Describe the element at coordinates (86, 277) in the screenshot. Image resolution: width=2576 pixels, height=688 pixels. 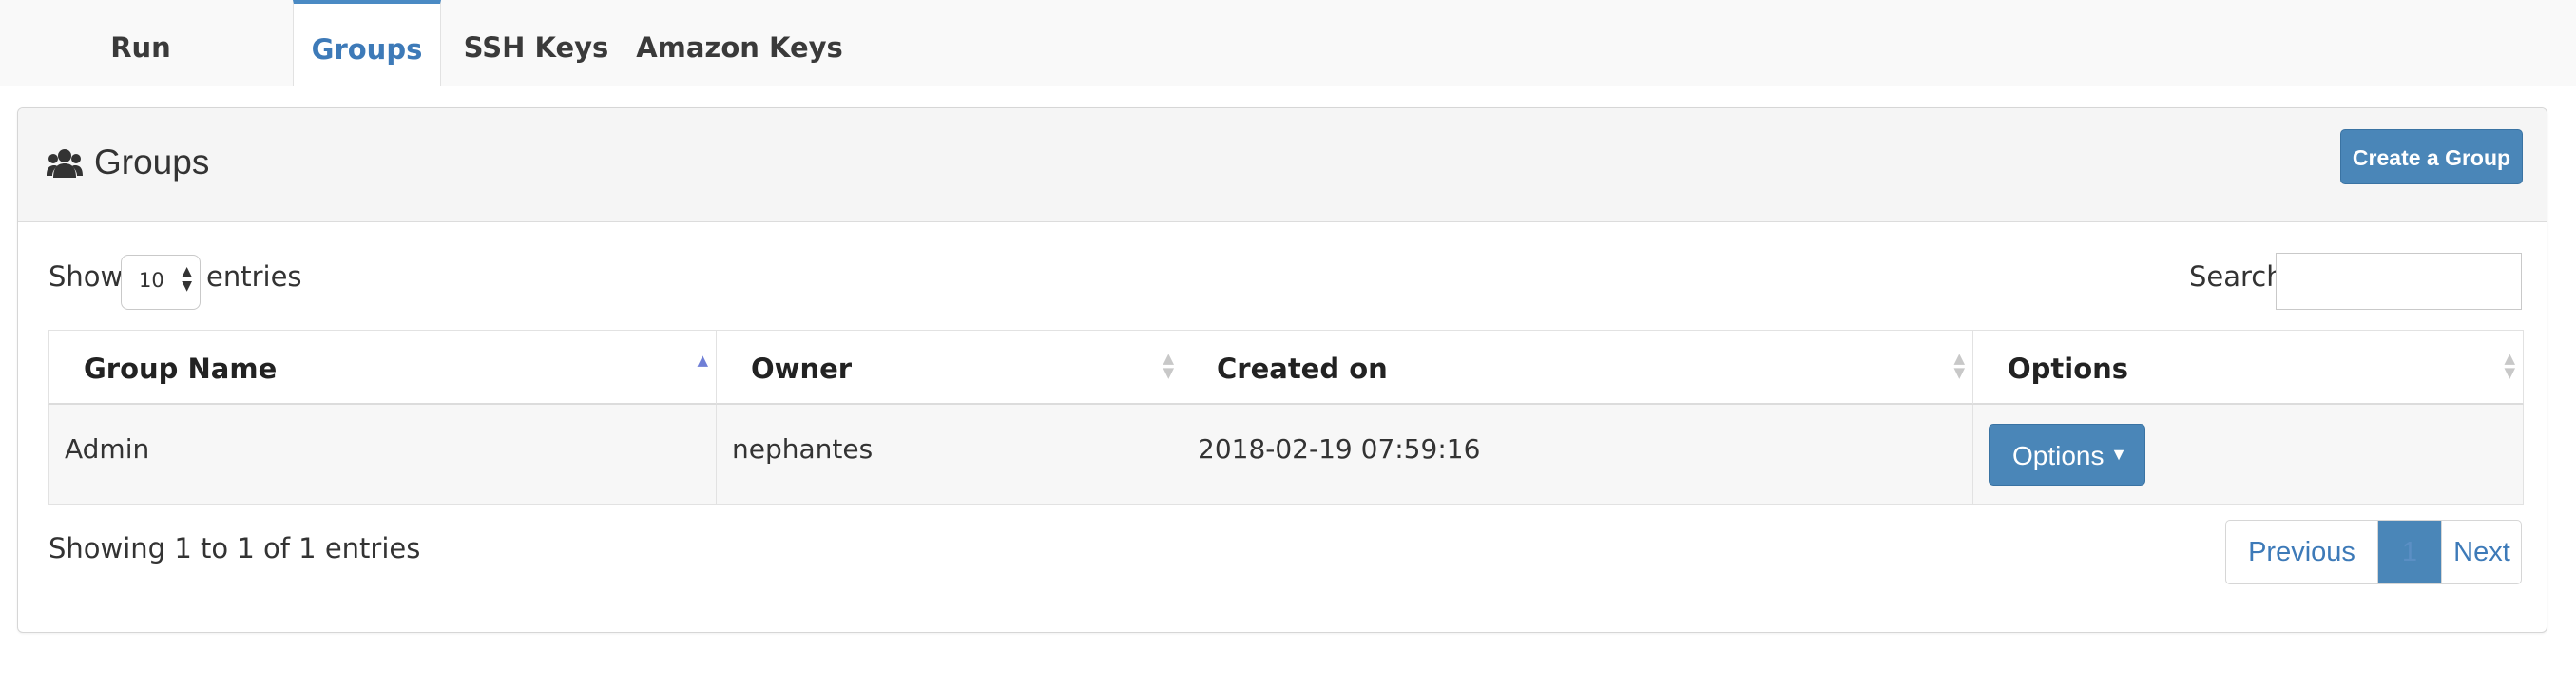
I see `show-label: Show` at that location.